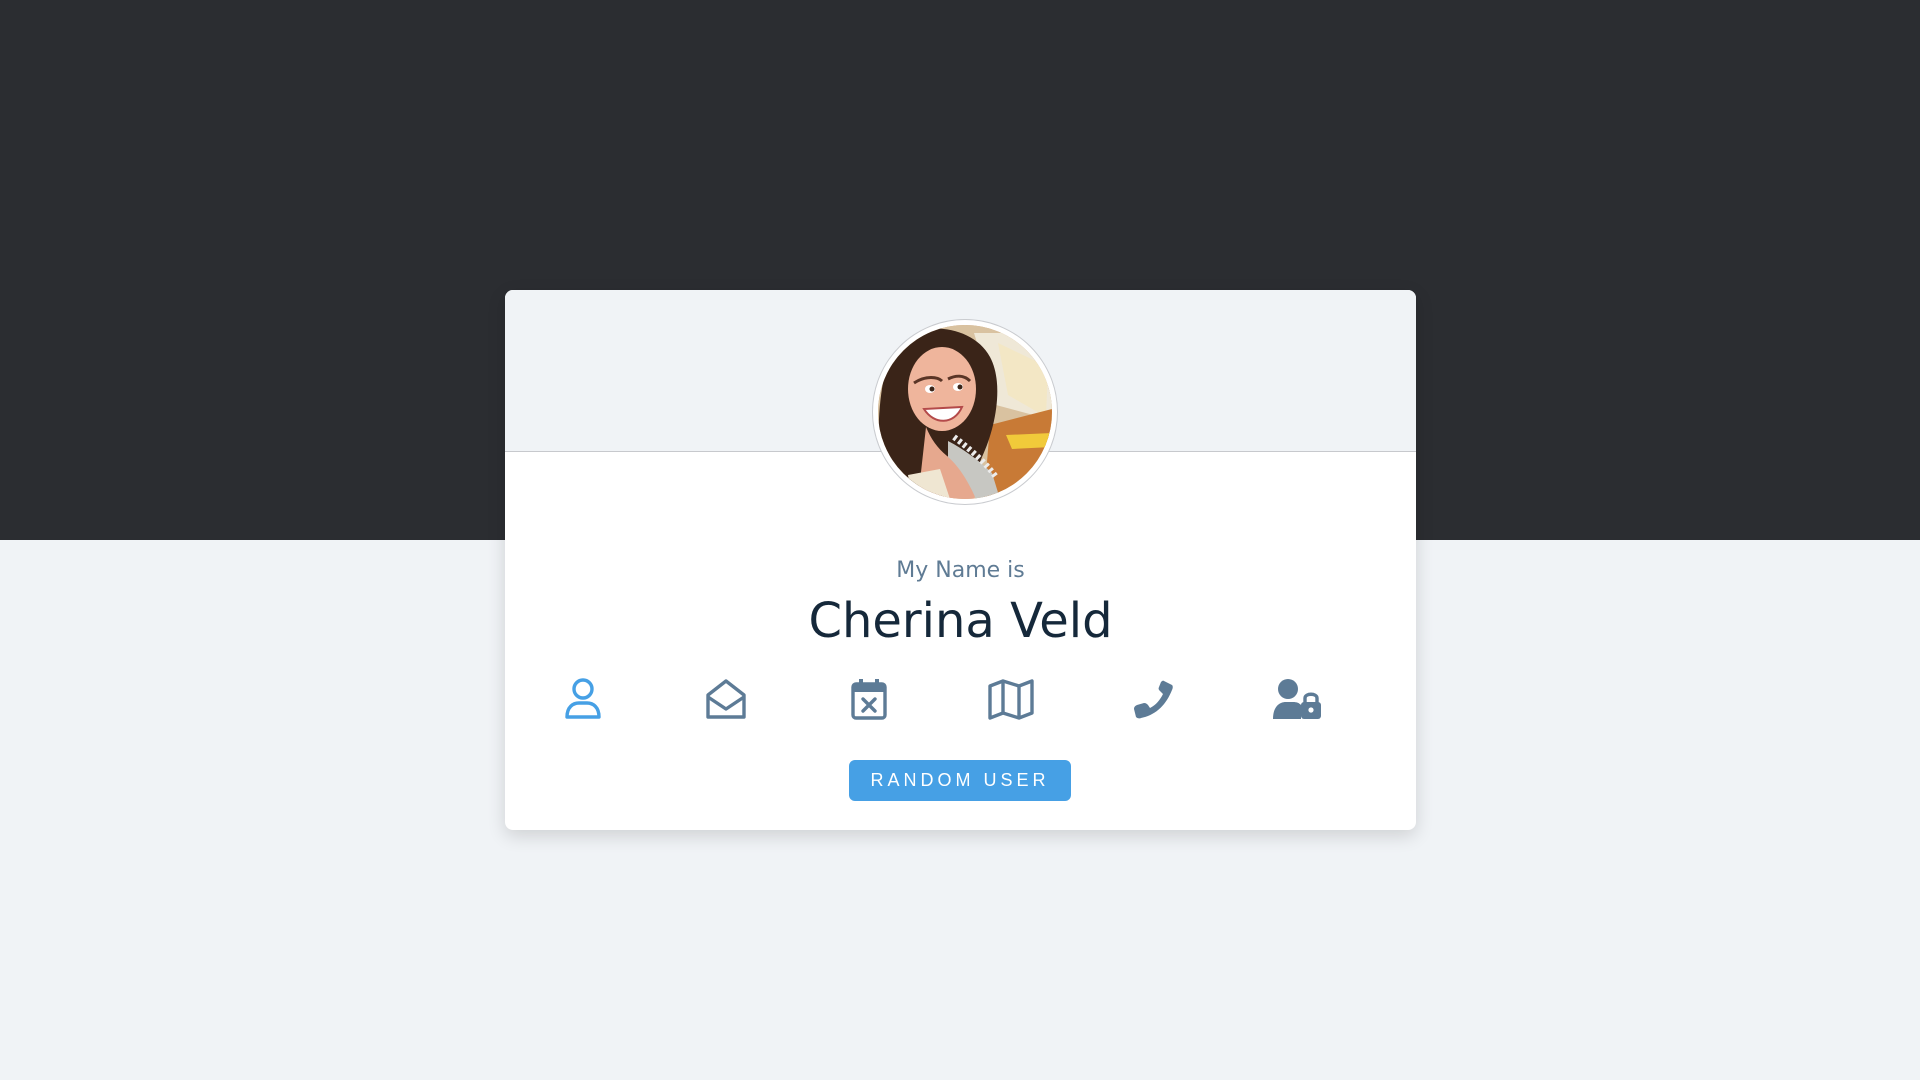 This screenshot has width=1920, height=1080. I want to click on user-icon, so click(583, 698).